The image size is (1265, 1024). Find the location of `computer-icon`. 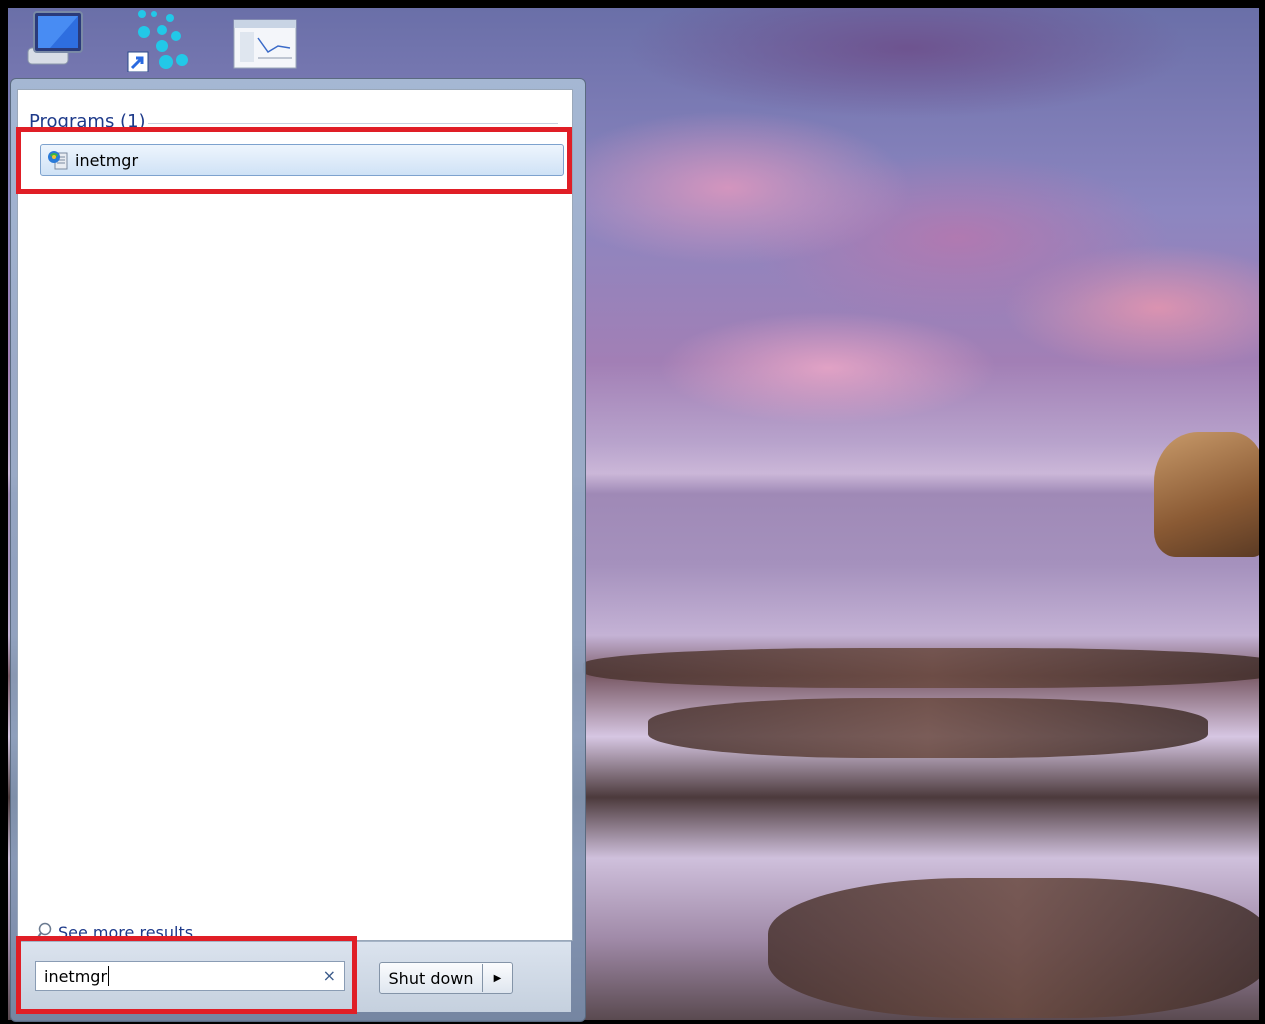

computer-icon is located at coordinates (53, 40).